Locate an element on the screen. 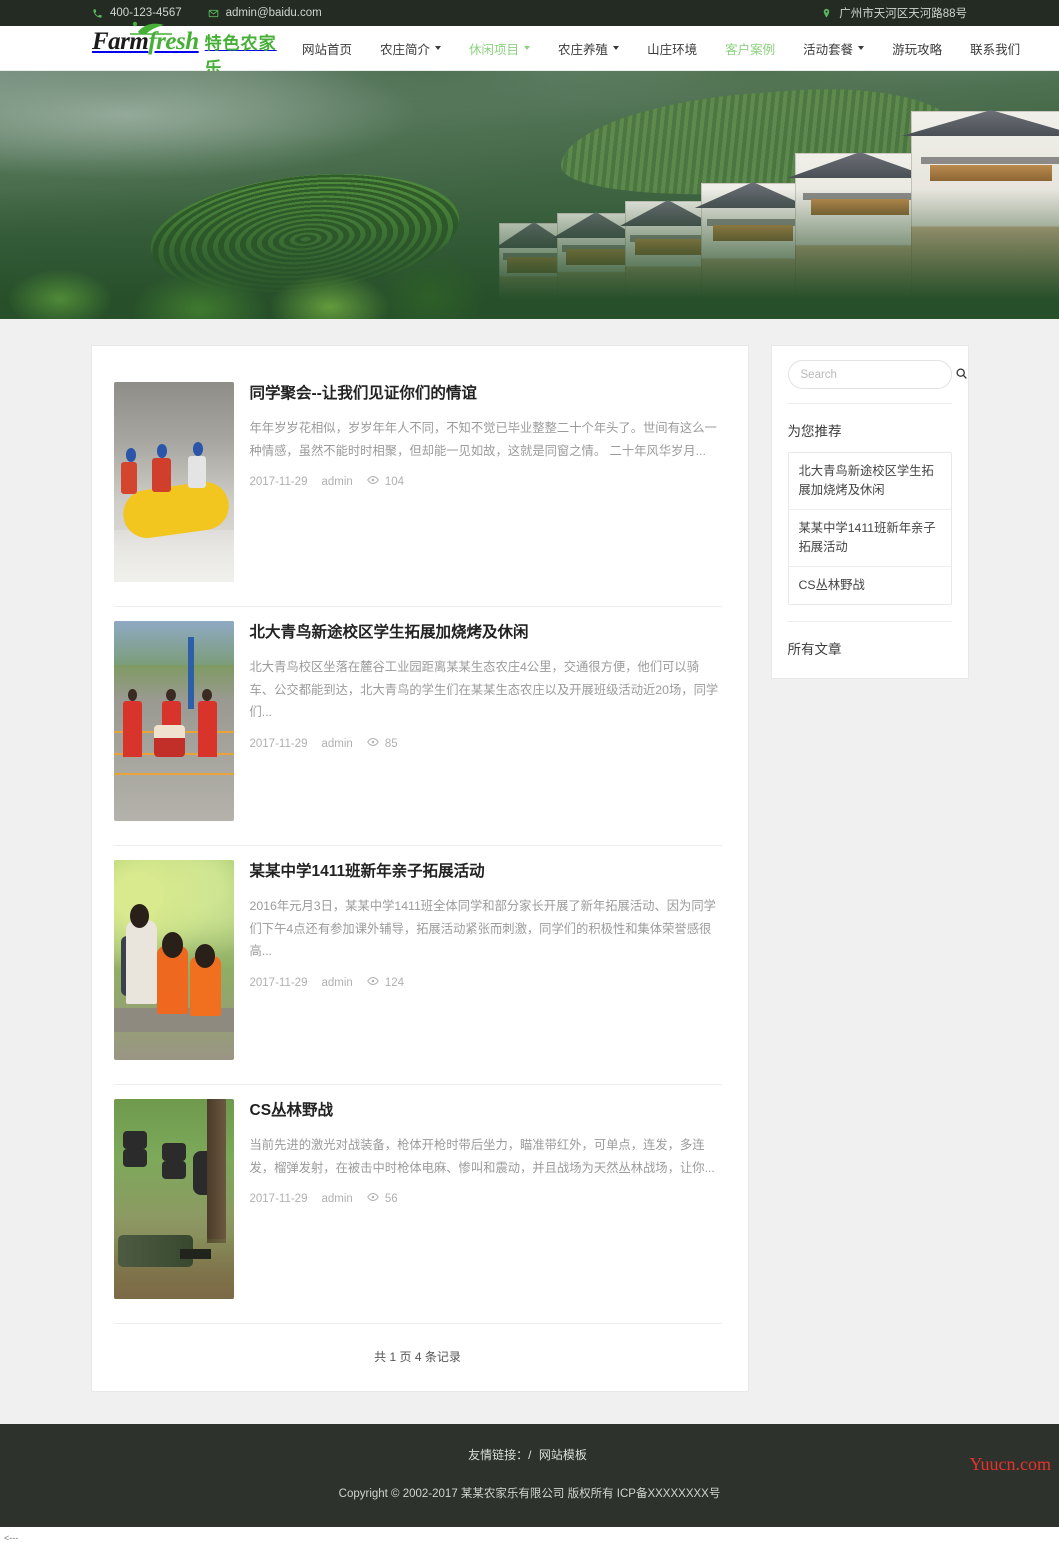 Image resolution: width=1059 pixels, height=1557 pixels. friend-links: 友情链接：/ 网站模板 is located at coordinates (529, 1454).